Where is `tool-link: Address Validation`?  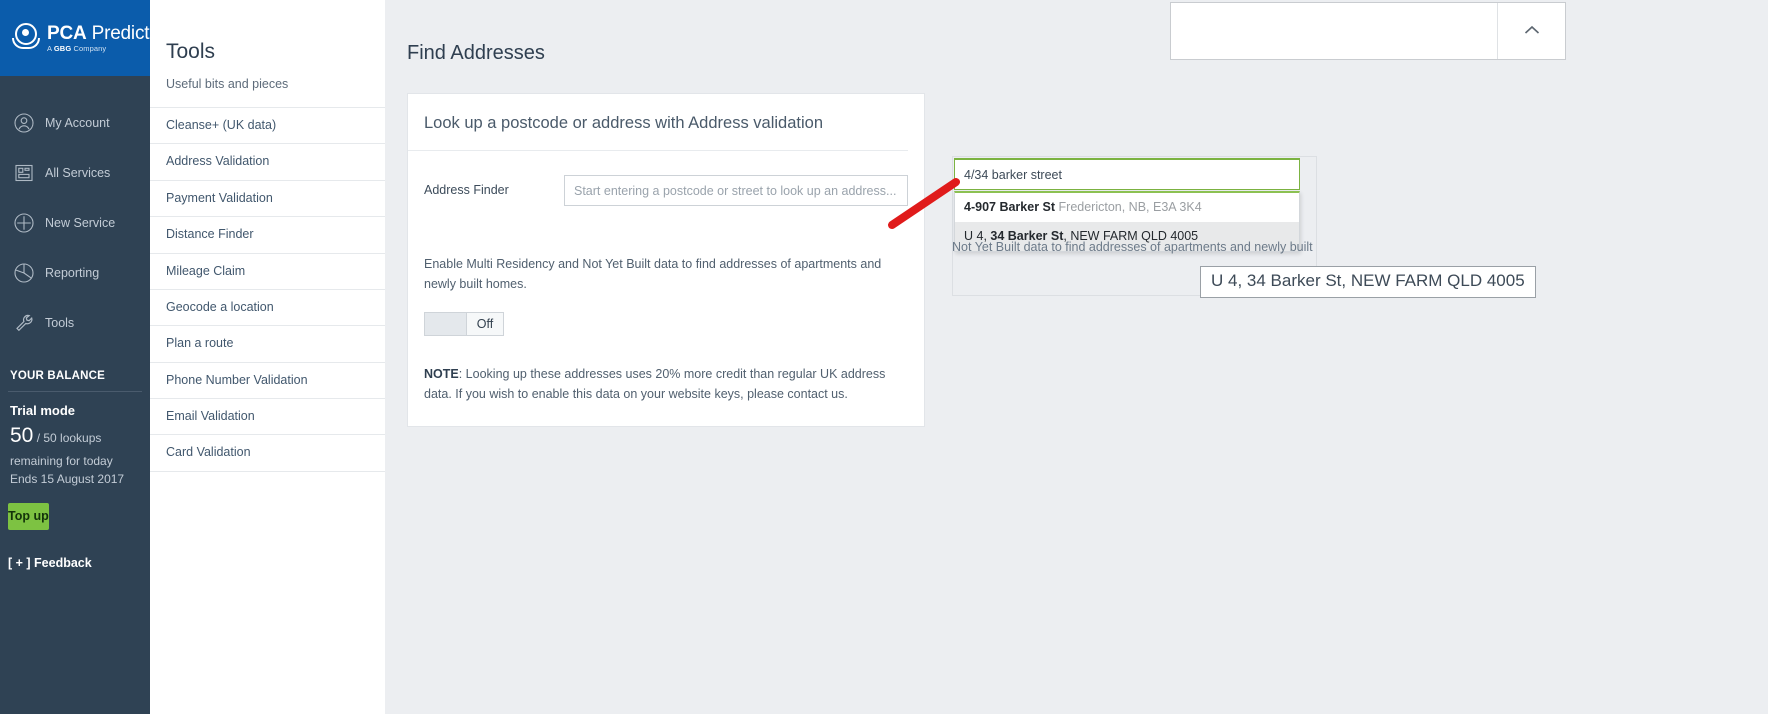 tool-link: Address Validation is located at coordinates (267, 161).